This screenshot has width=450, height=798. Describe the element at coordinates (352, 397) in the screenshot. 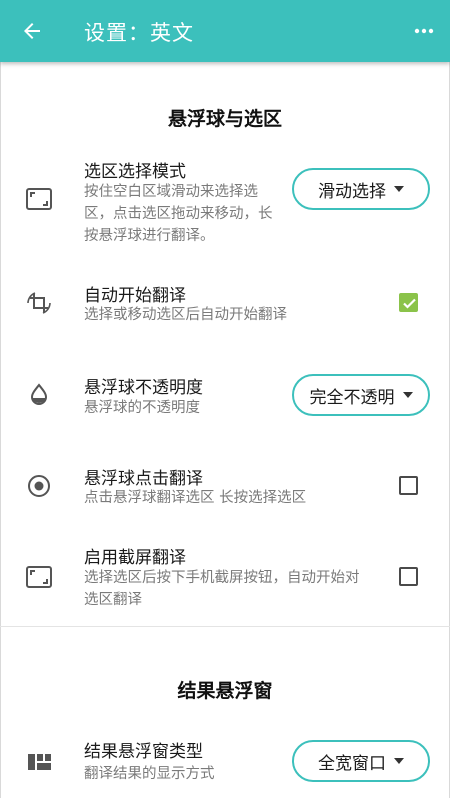

I see `dropdown-value: 完全不透明` at that location.